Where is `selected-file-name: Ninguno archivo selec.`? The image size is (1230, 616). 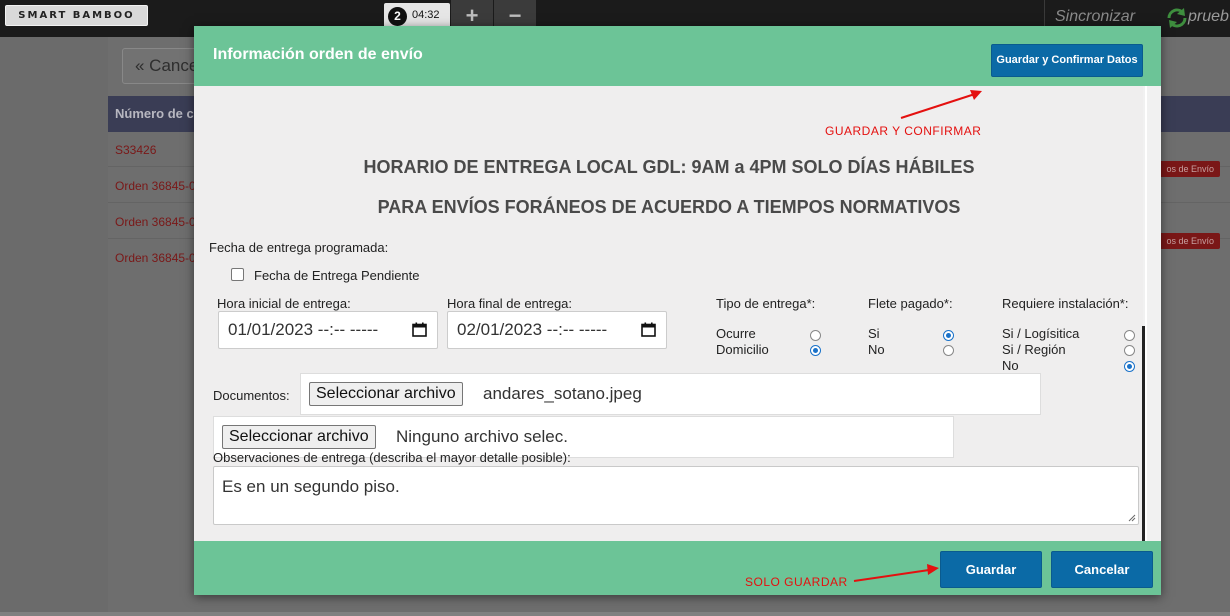 selected-file-name: Ninguno archivo selec. is located at coordinates (482, 436).